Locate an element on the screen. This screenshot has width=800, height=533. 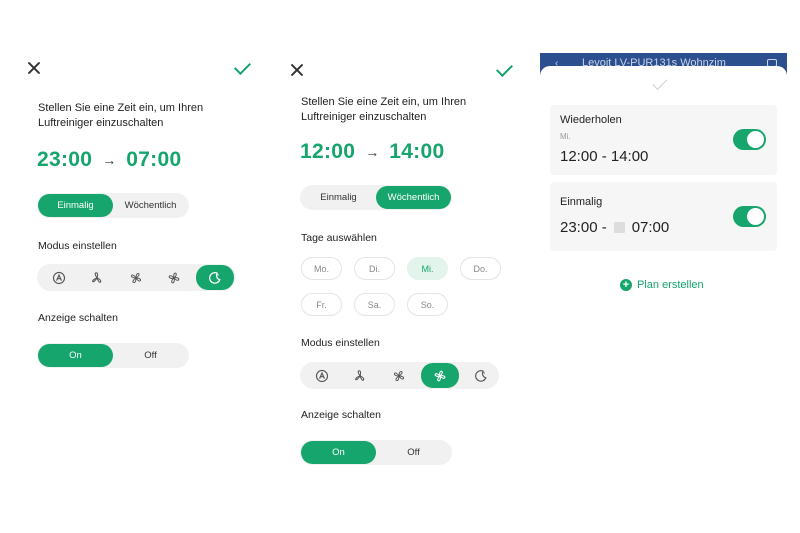
schedule-card-repeat: Wiederholen Mi. 12:00 - 14:00 is located at coordinates (663, 140).